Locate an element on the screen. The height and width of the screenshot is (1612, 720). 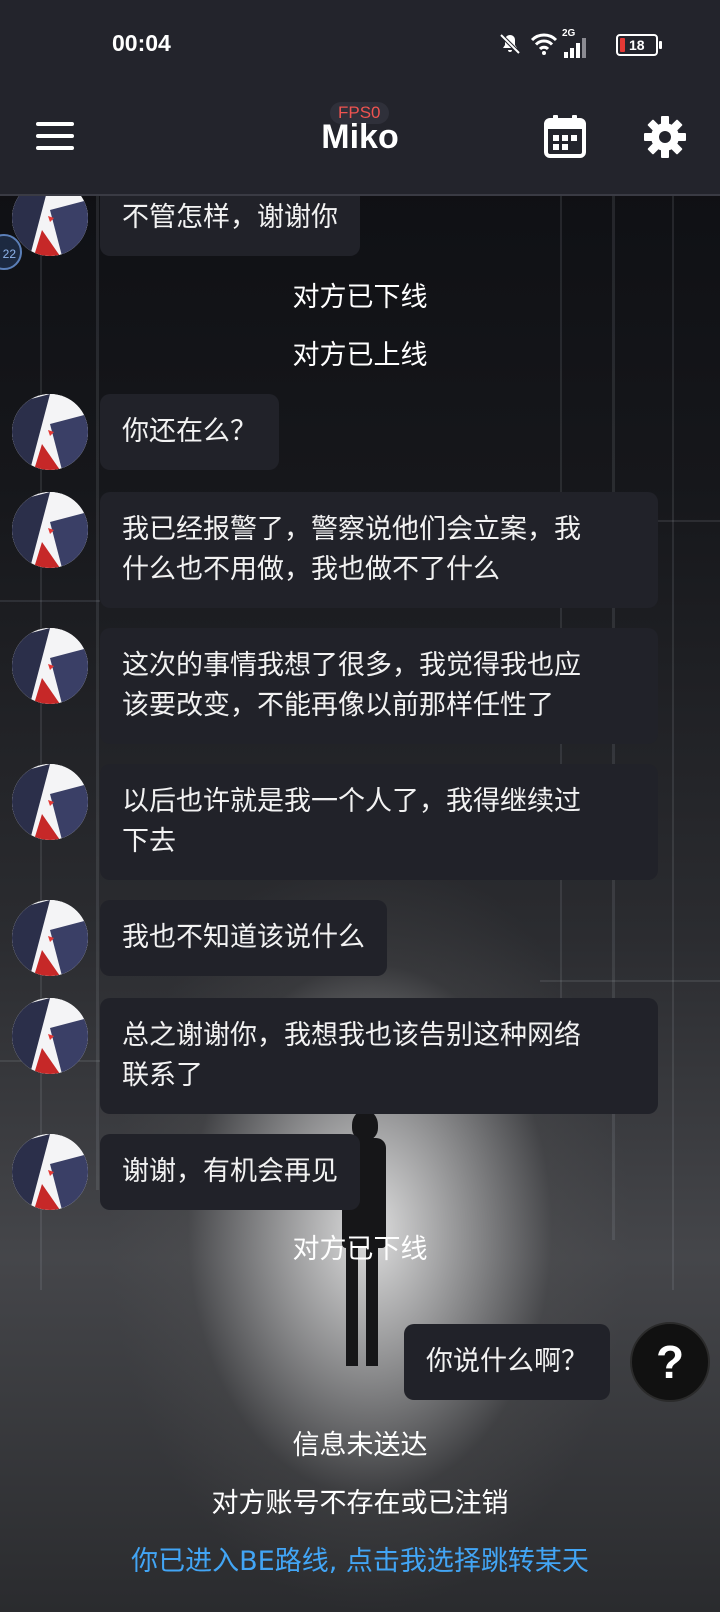
outgoing-message: 你说什么啊？ is located at coordinates (507, 1362).